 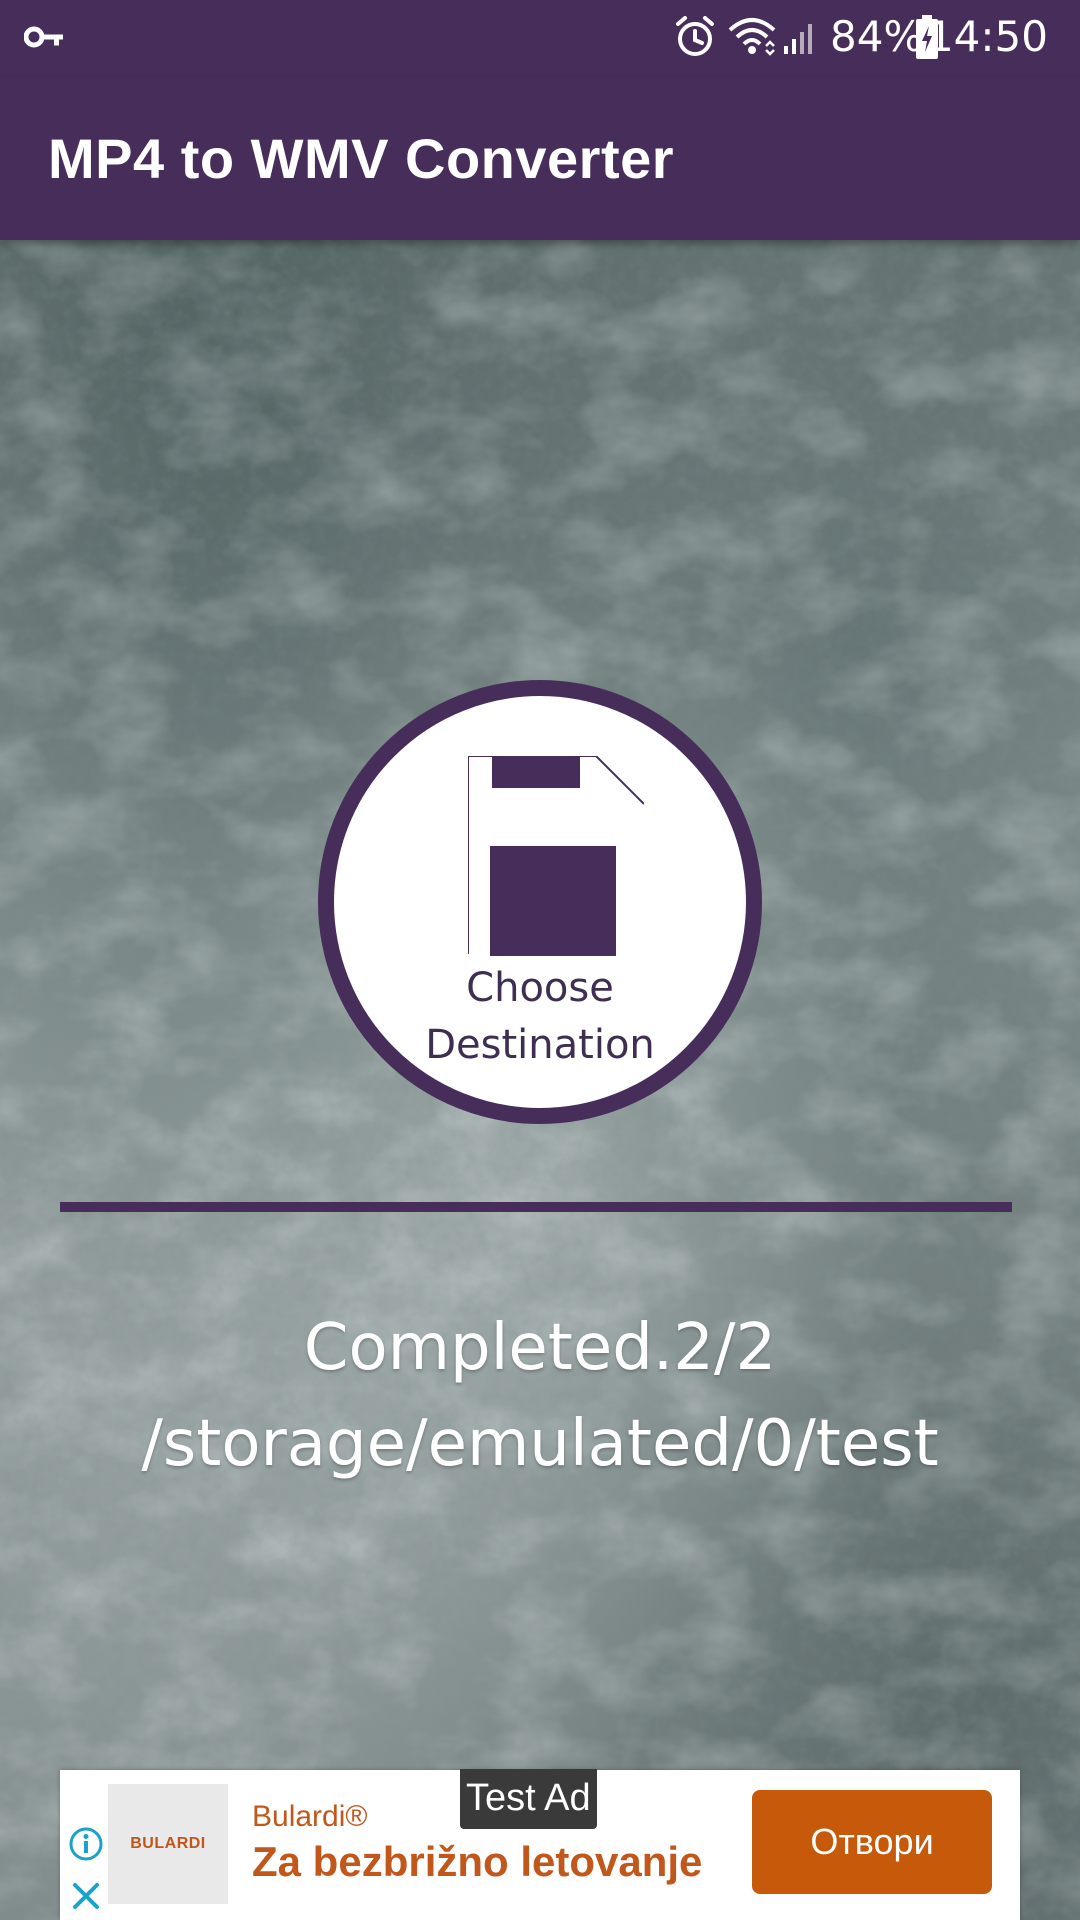 What do you see at coordinates (556, 856) in the screenshot?
I see `save-icon` at bounding box center [556, 856].